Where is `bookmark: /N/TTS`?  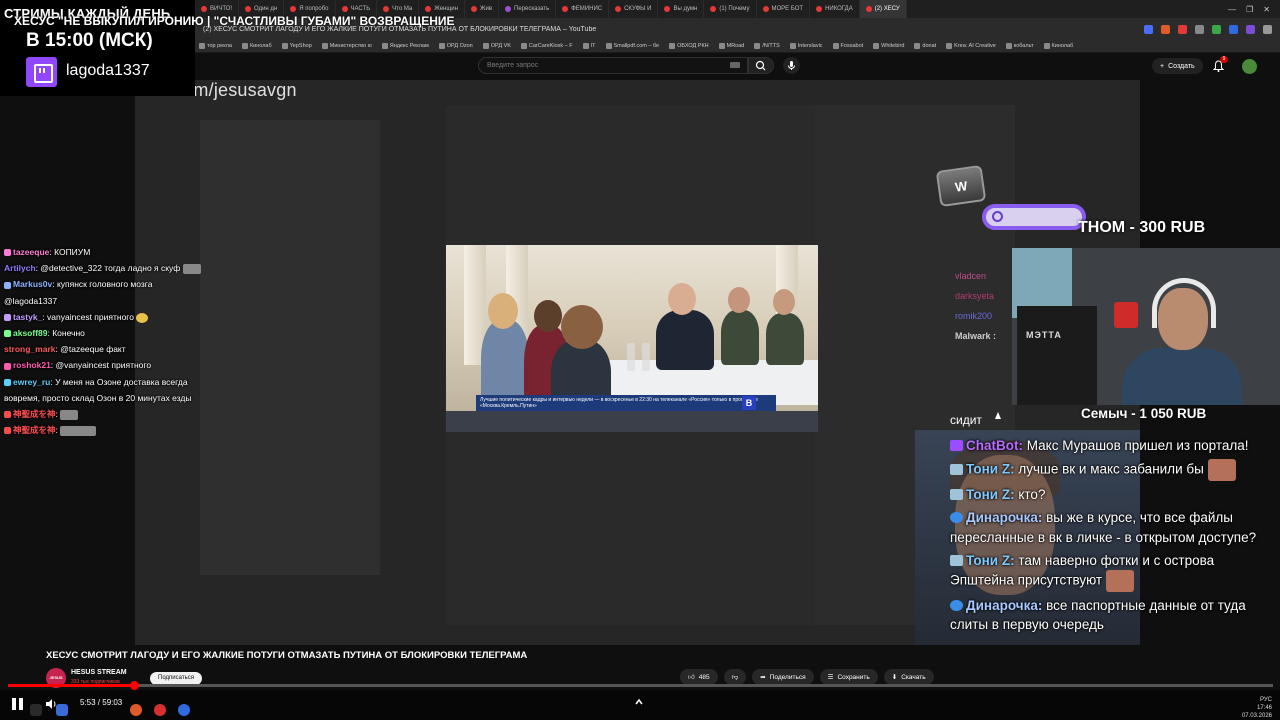
bookmark: /N/TTS is located at coordinates (767, 46).